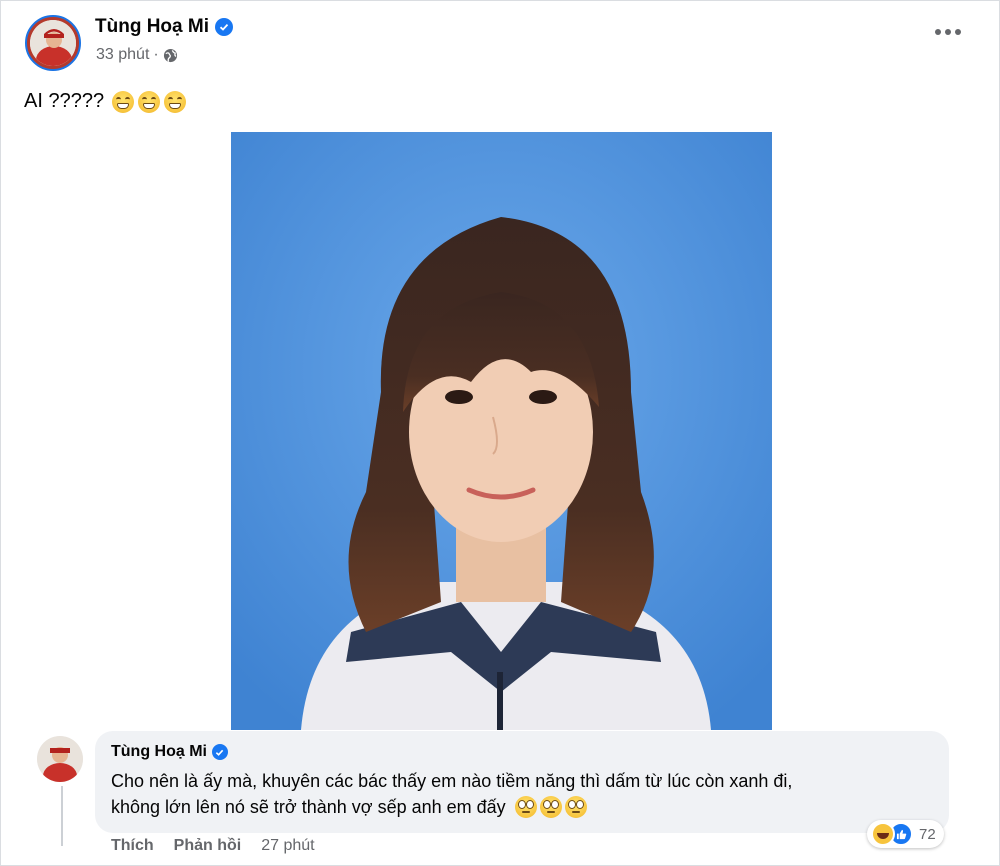 The height and width of the screenshot is (866, 1000). I want to click on commenter-avatar, so click(60, 759).